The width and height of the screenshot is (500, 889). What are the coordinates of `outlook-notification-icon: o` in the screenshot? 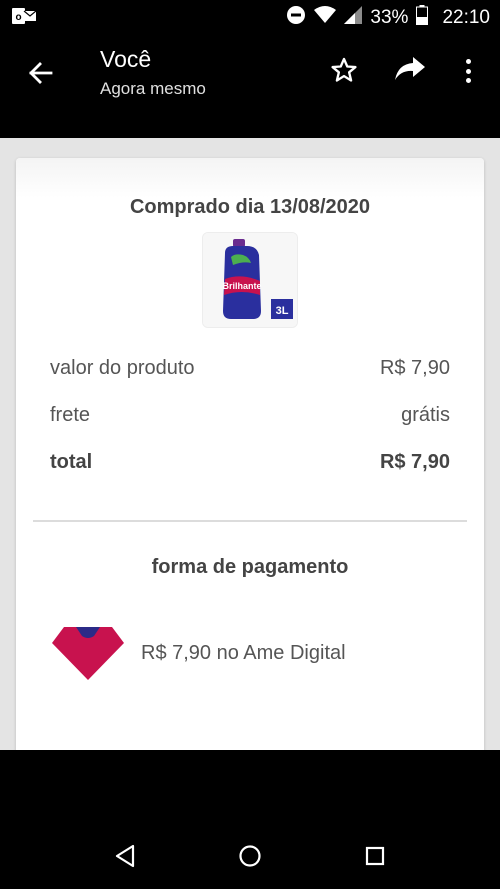 It's located at (24, 18).